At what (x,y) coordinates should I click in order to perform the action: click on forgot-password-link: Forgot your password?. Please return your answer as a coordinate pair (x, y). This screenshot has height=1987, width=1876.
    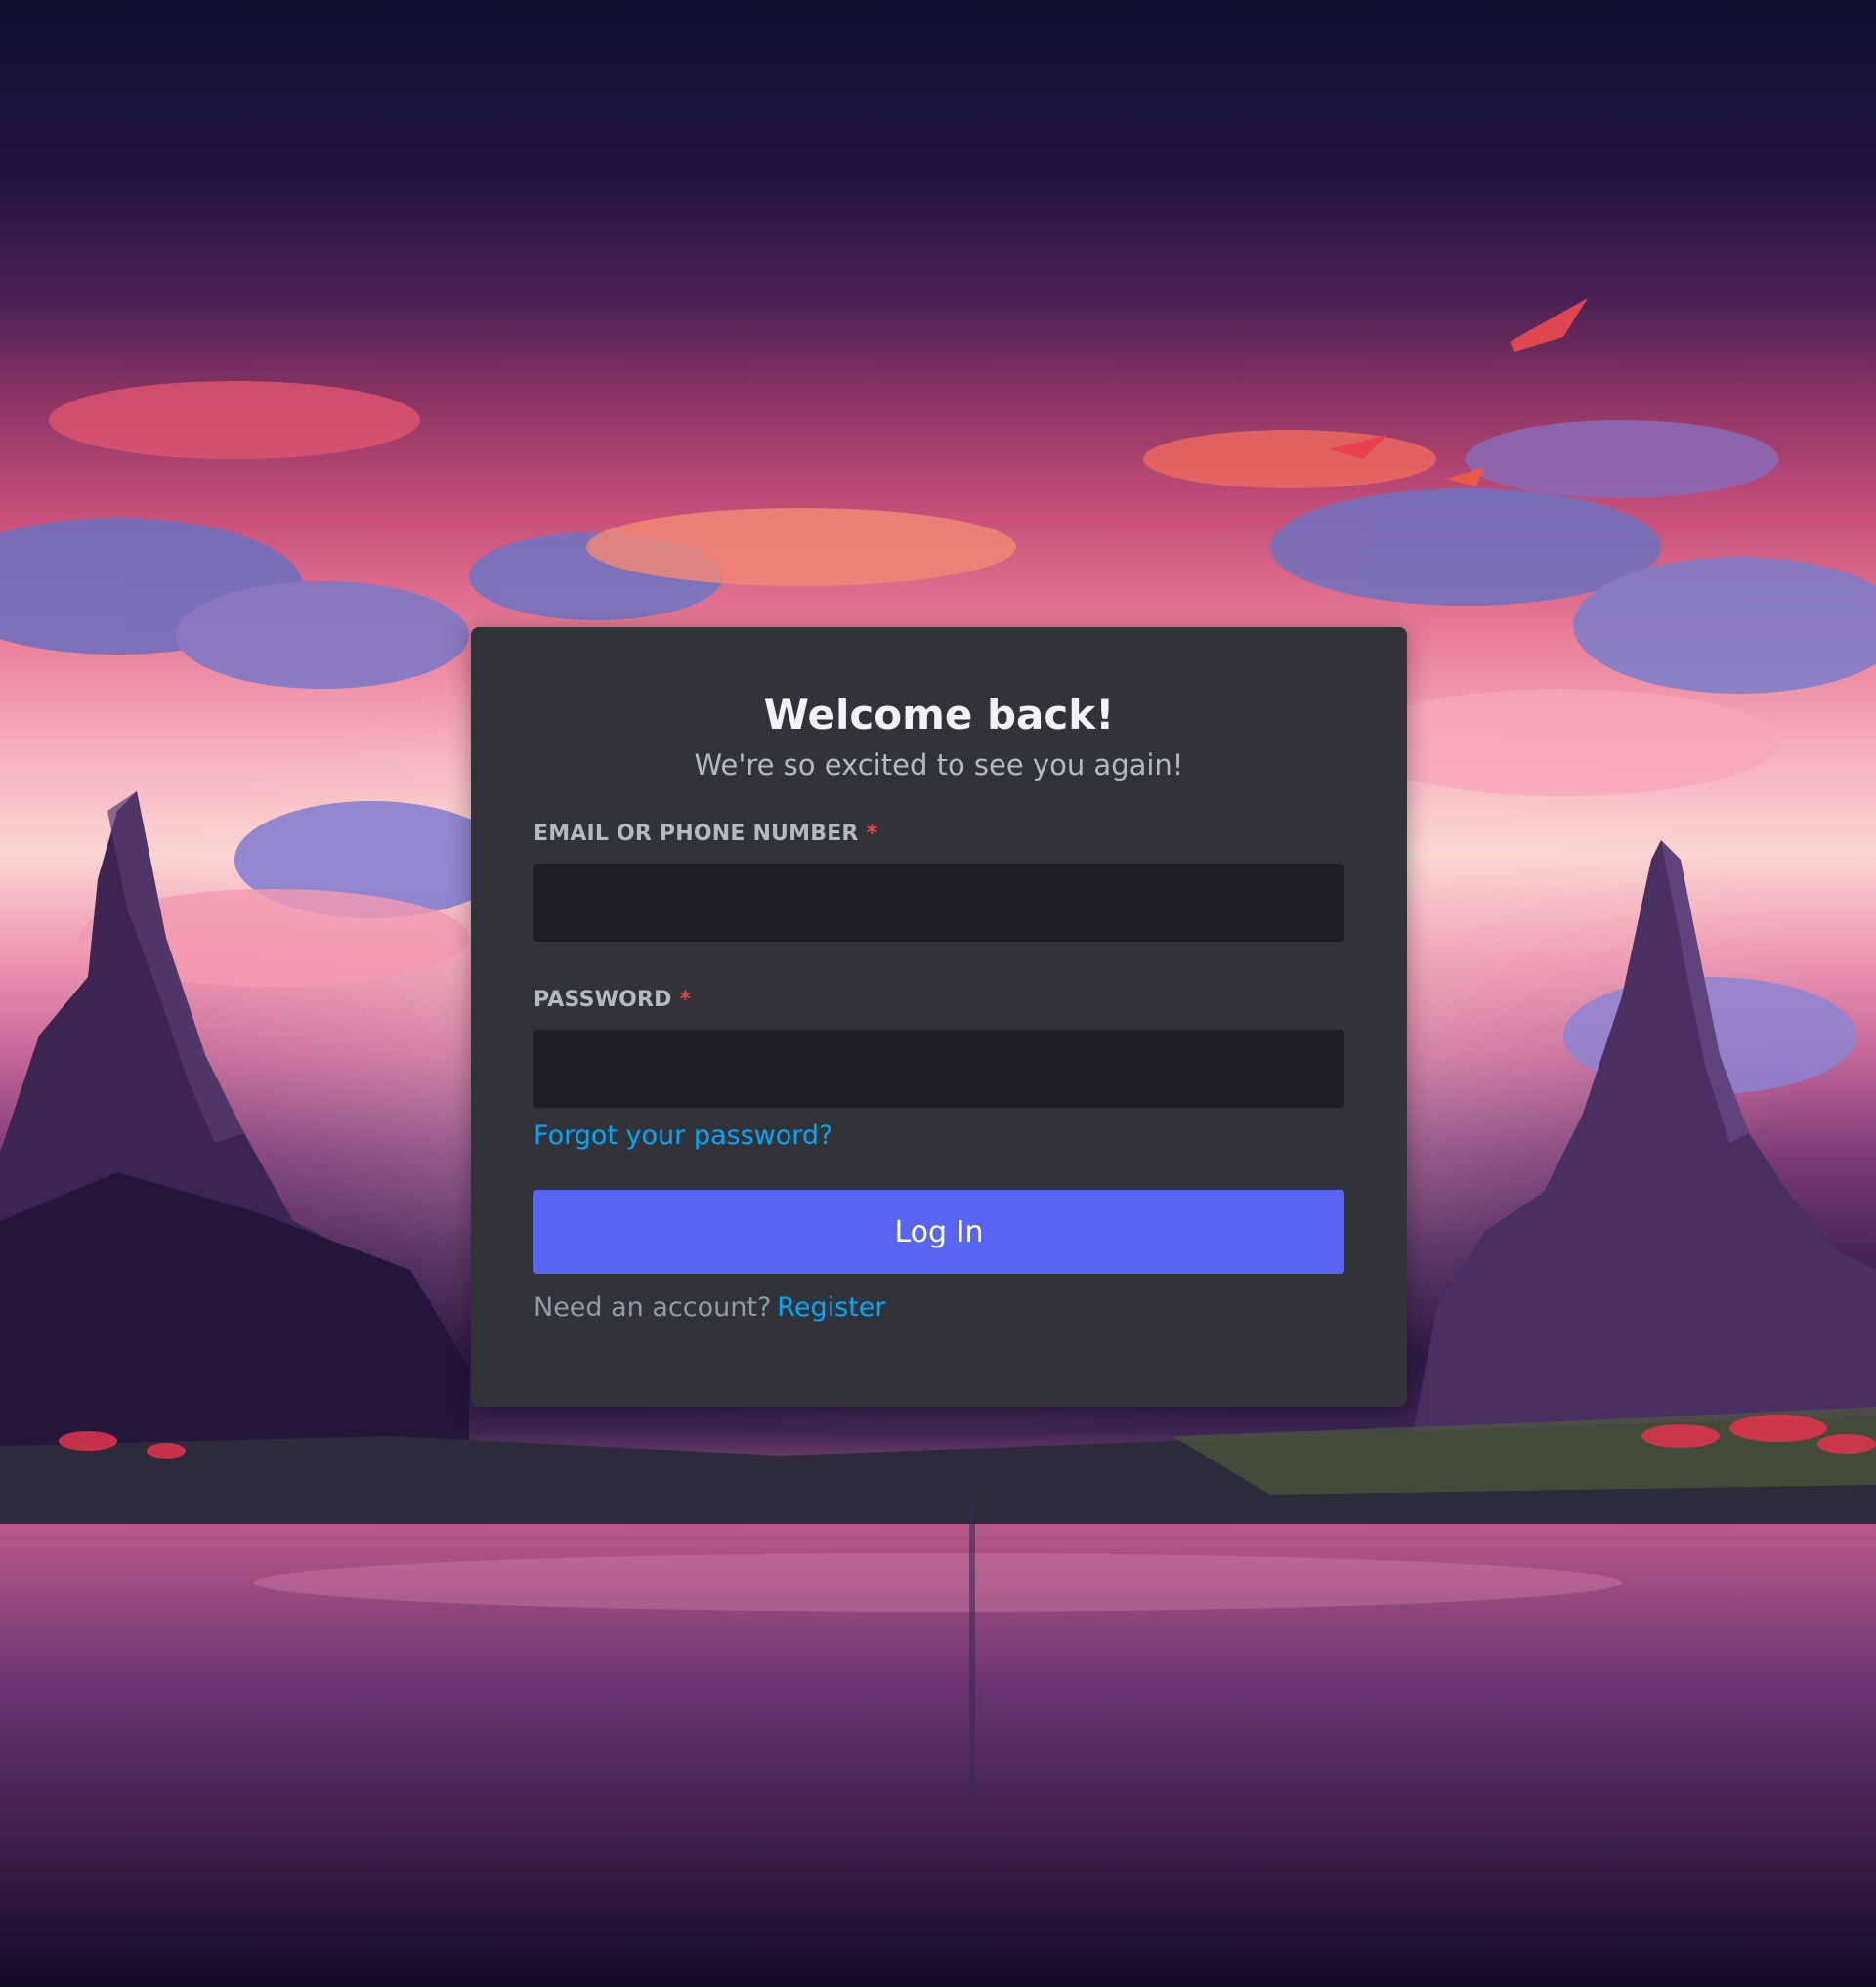
    Looking at the image, I should click on (682, 1136).